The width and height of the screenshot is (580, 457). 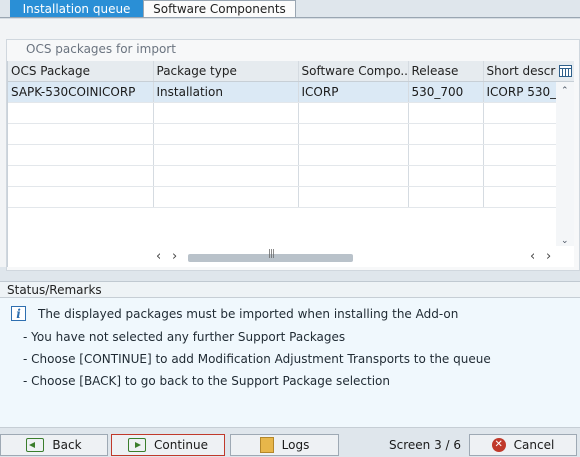 What do you see at coordinates (295, 445) in the screenshot?
I see `logs-button-label: Logs` at bounding box center [295, 445].